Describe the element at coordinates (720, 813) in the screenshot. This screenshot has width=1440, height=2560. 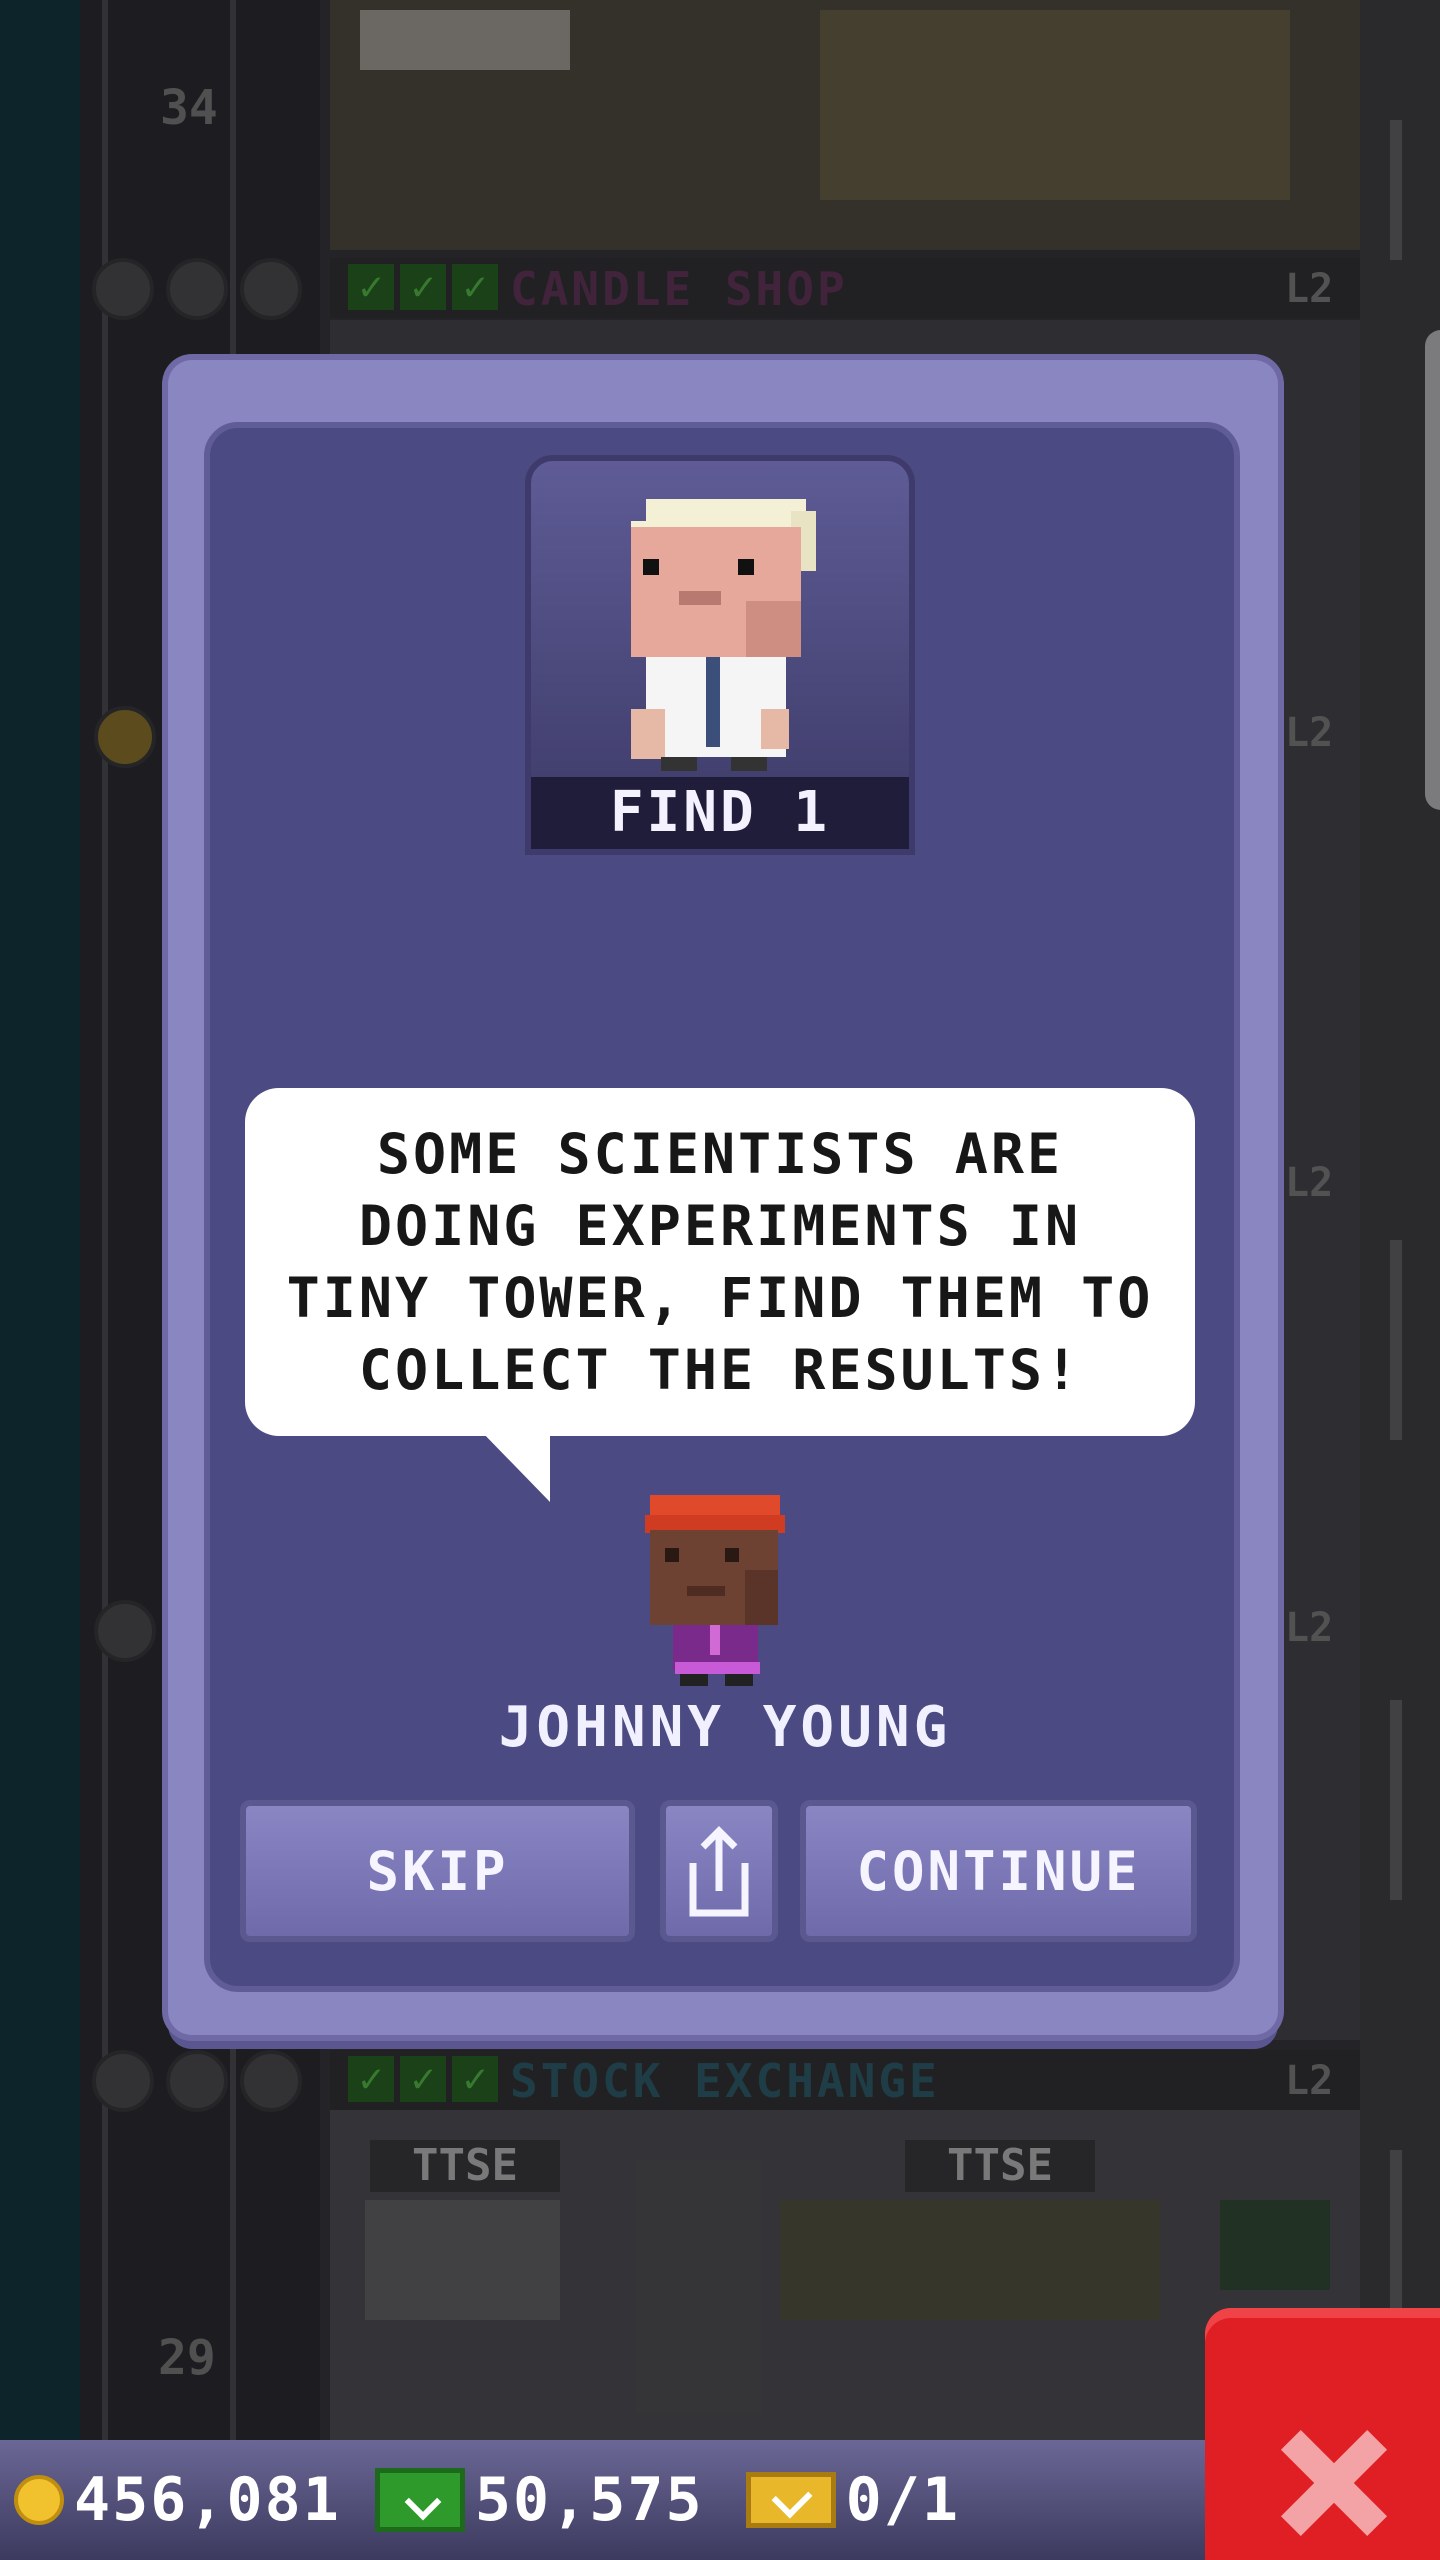
I see `mission-label: FIND 1` at that location.